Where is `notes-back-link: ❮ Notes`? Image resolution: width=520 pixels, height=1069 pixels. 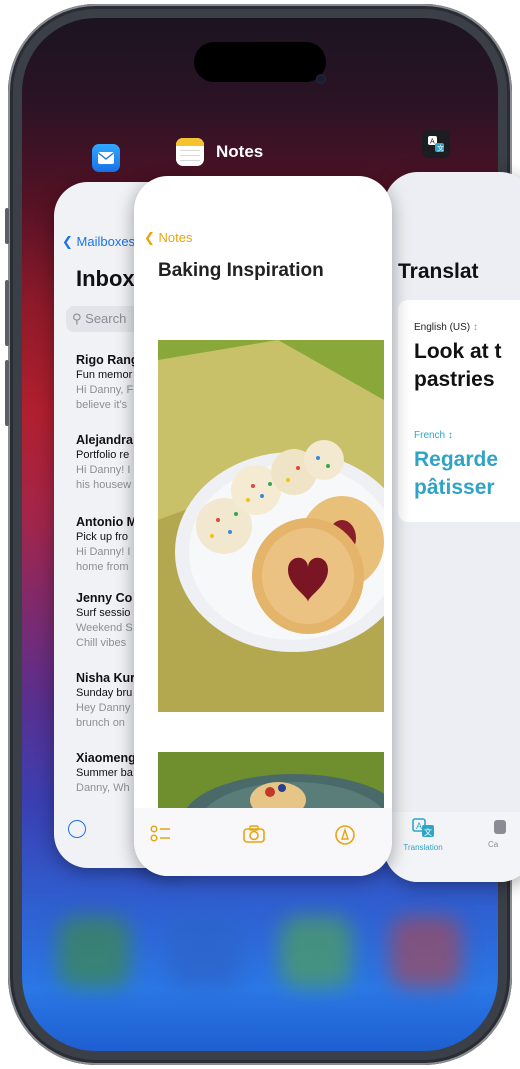 notes-back-link: ❮ Notes is located at coordinates (168, 238).